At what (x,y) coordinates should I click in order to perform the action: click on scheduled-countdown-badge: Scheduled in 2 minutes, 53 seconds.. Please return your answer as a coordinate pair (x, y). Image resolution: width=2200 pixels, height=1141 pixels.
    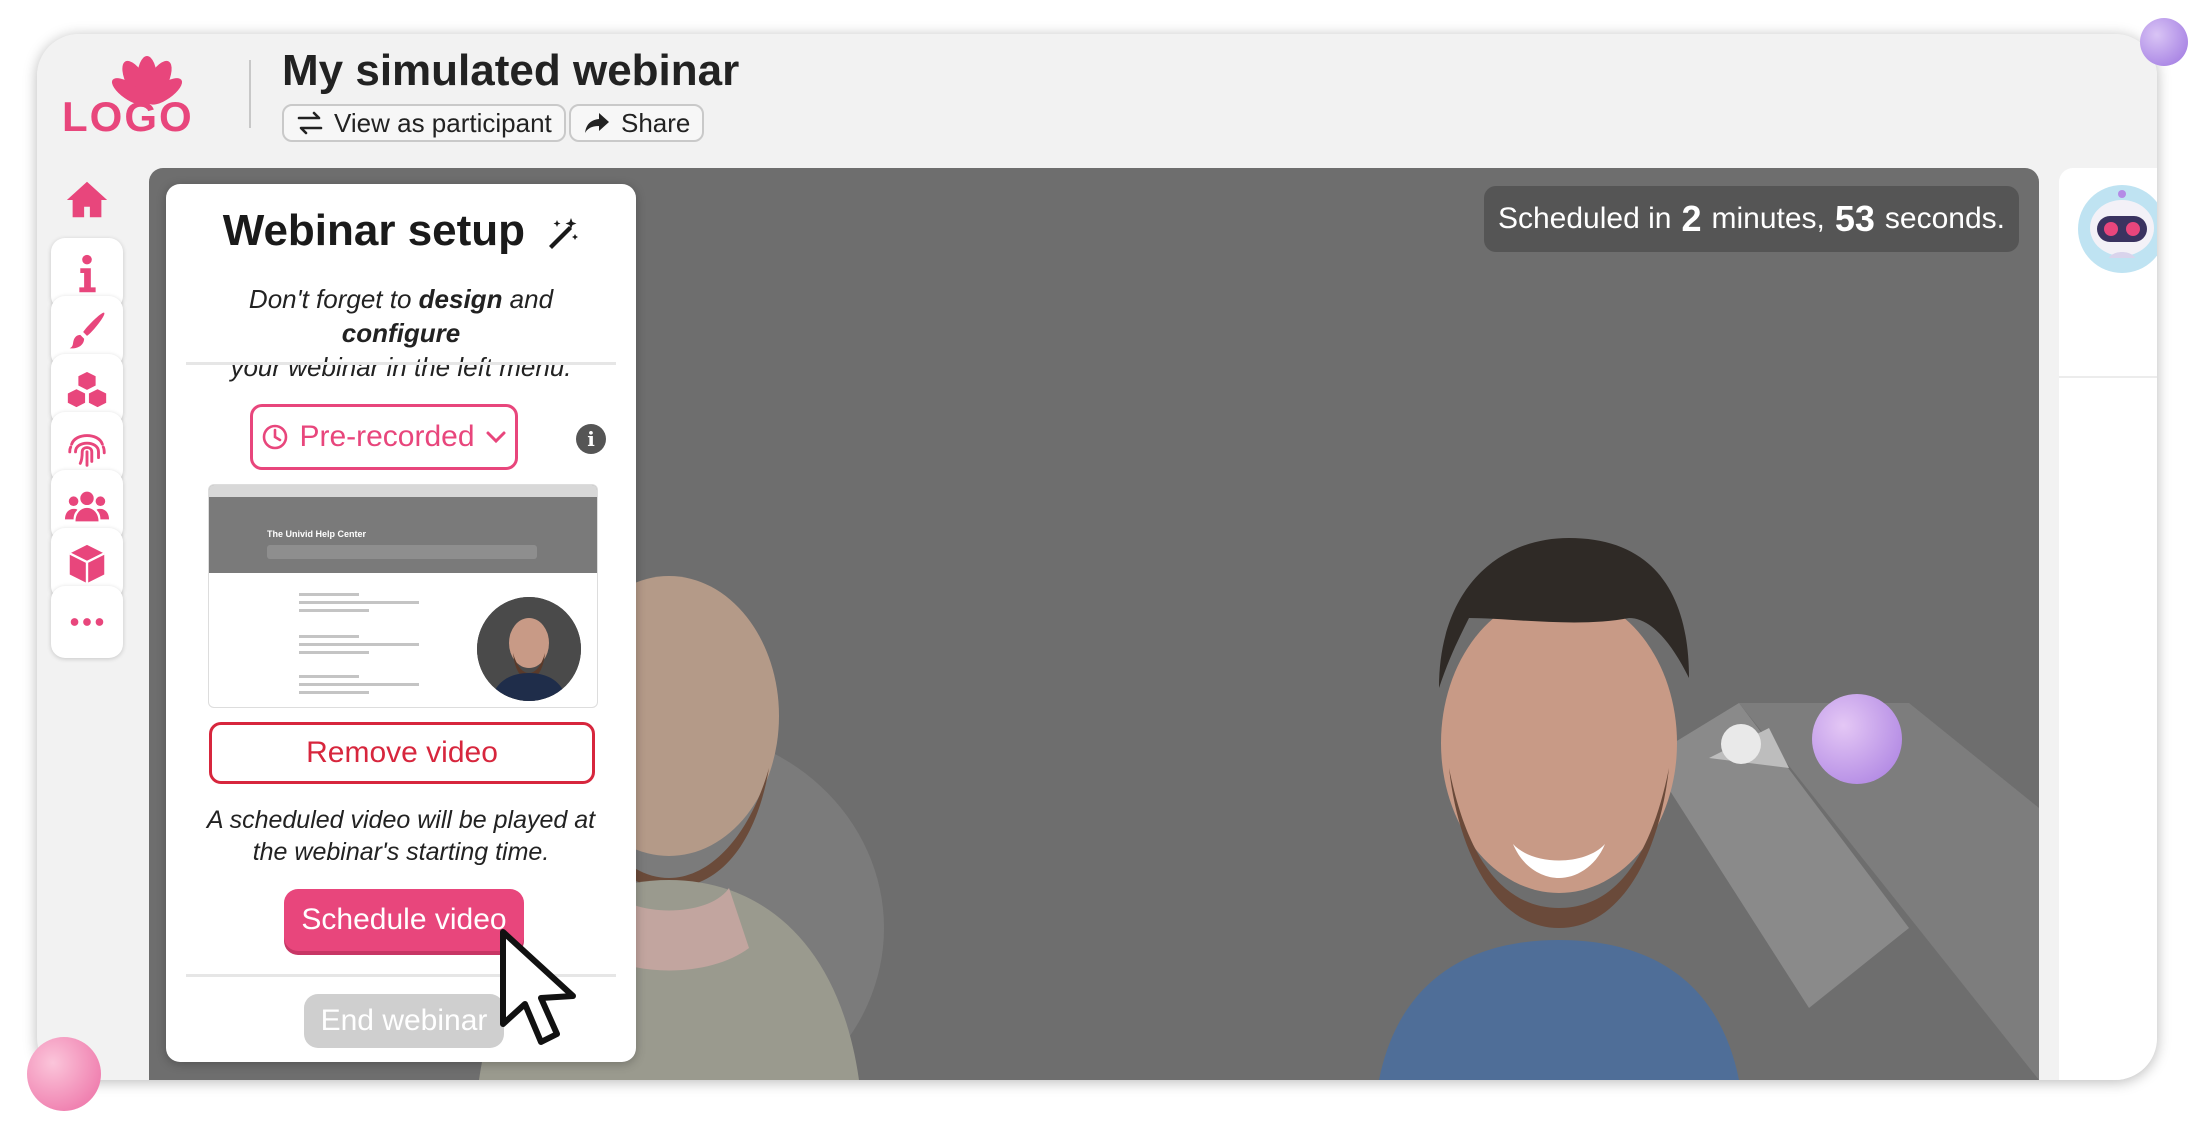
    Looking at the image, I should click on (1751, 219).